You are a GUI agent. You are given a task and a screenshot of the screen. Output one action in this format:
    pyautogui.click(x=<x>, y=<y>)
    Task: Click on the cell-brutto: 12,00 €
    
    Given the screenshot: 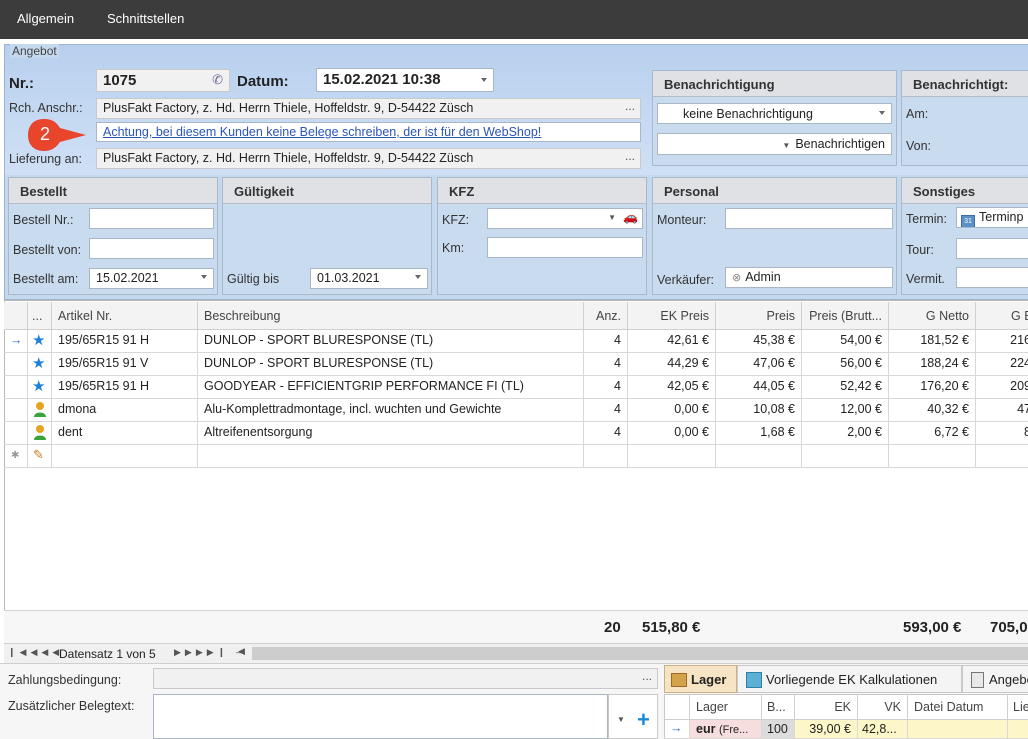 What is the action you would take?
    pyautogui.click(x=845, y=410)
    